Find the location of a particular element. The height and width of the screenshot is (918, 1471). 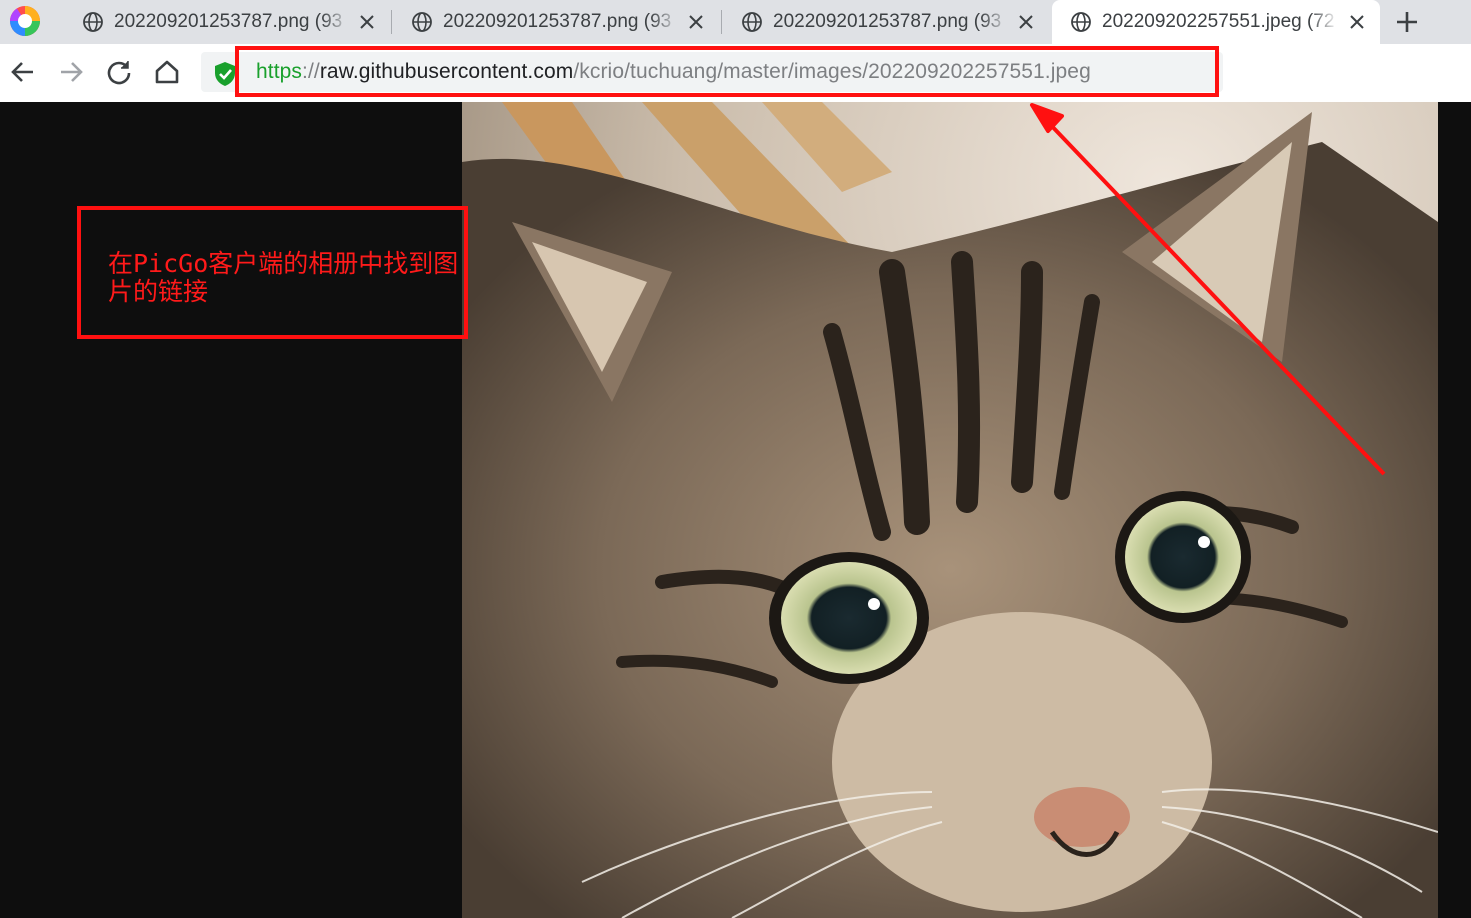

tab-3: 202209201253787.png (93 is located at coordinates (890, 22).